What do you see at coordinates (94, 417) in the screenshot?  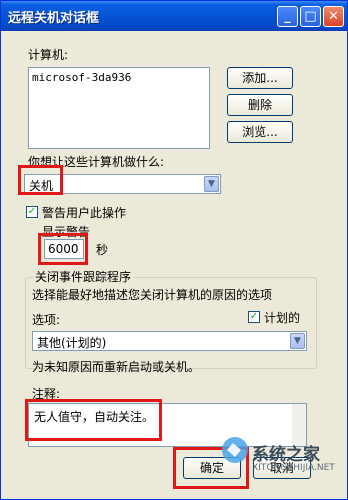 I see `comment-text: 无人值守，自动关注。` at bounding box center [94, 417].